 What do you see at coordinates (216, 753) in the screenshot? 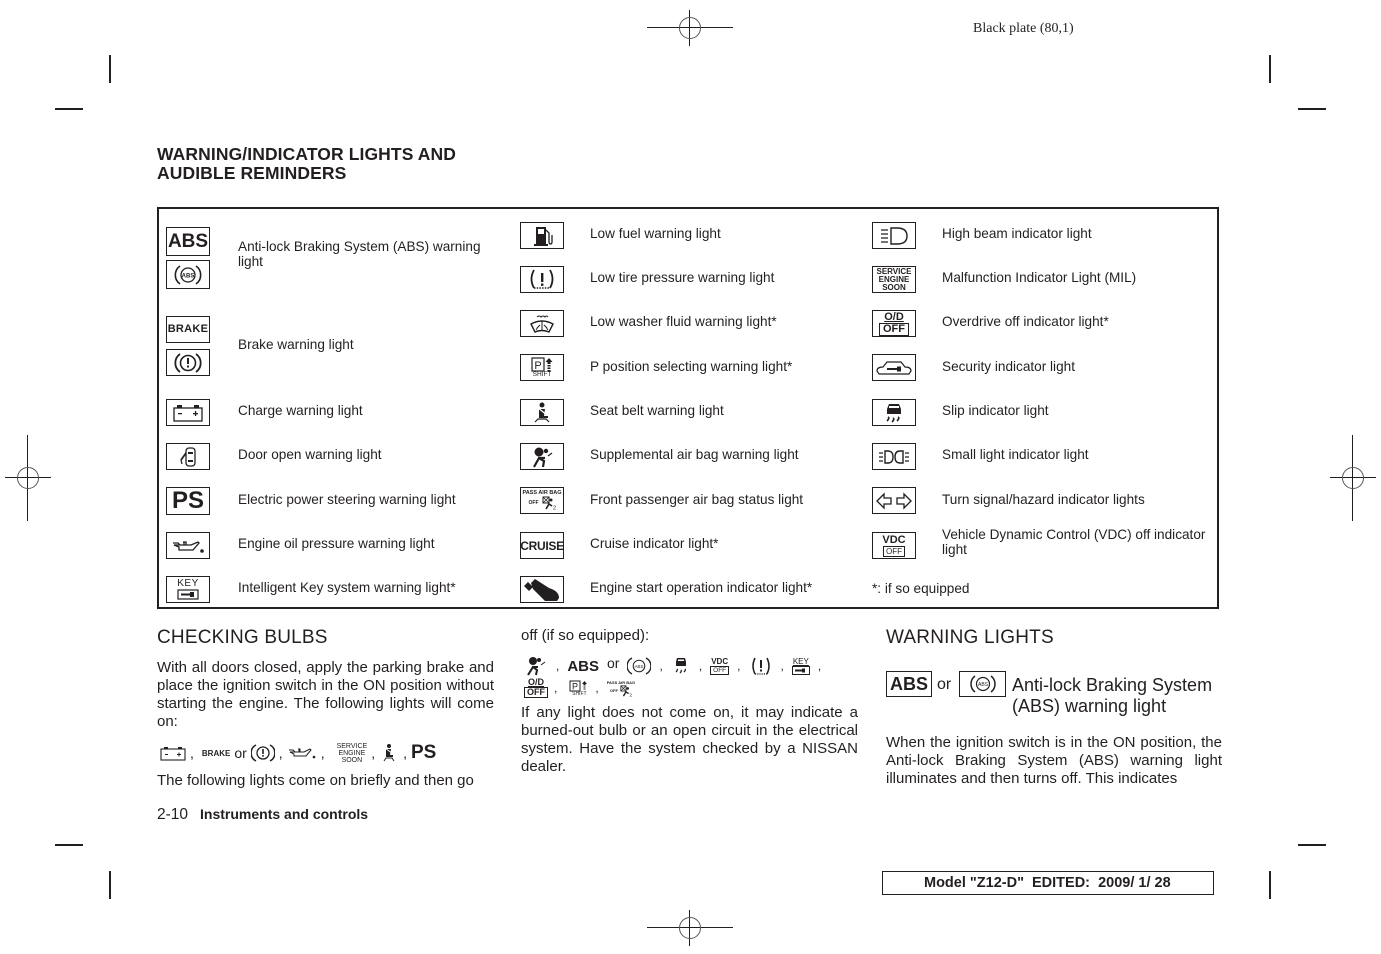
I see `brake-text-icon: BRAKE` at bounding box center [216, 753].